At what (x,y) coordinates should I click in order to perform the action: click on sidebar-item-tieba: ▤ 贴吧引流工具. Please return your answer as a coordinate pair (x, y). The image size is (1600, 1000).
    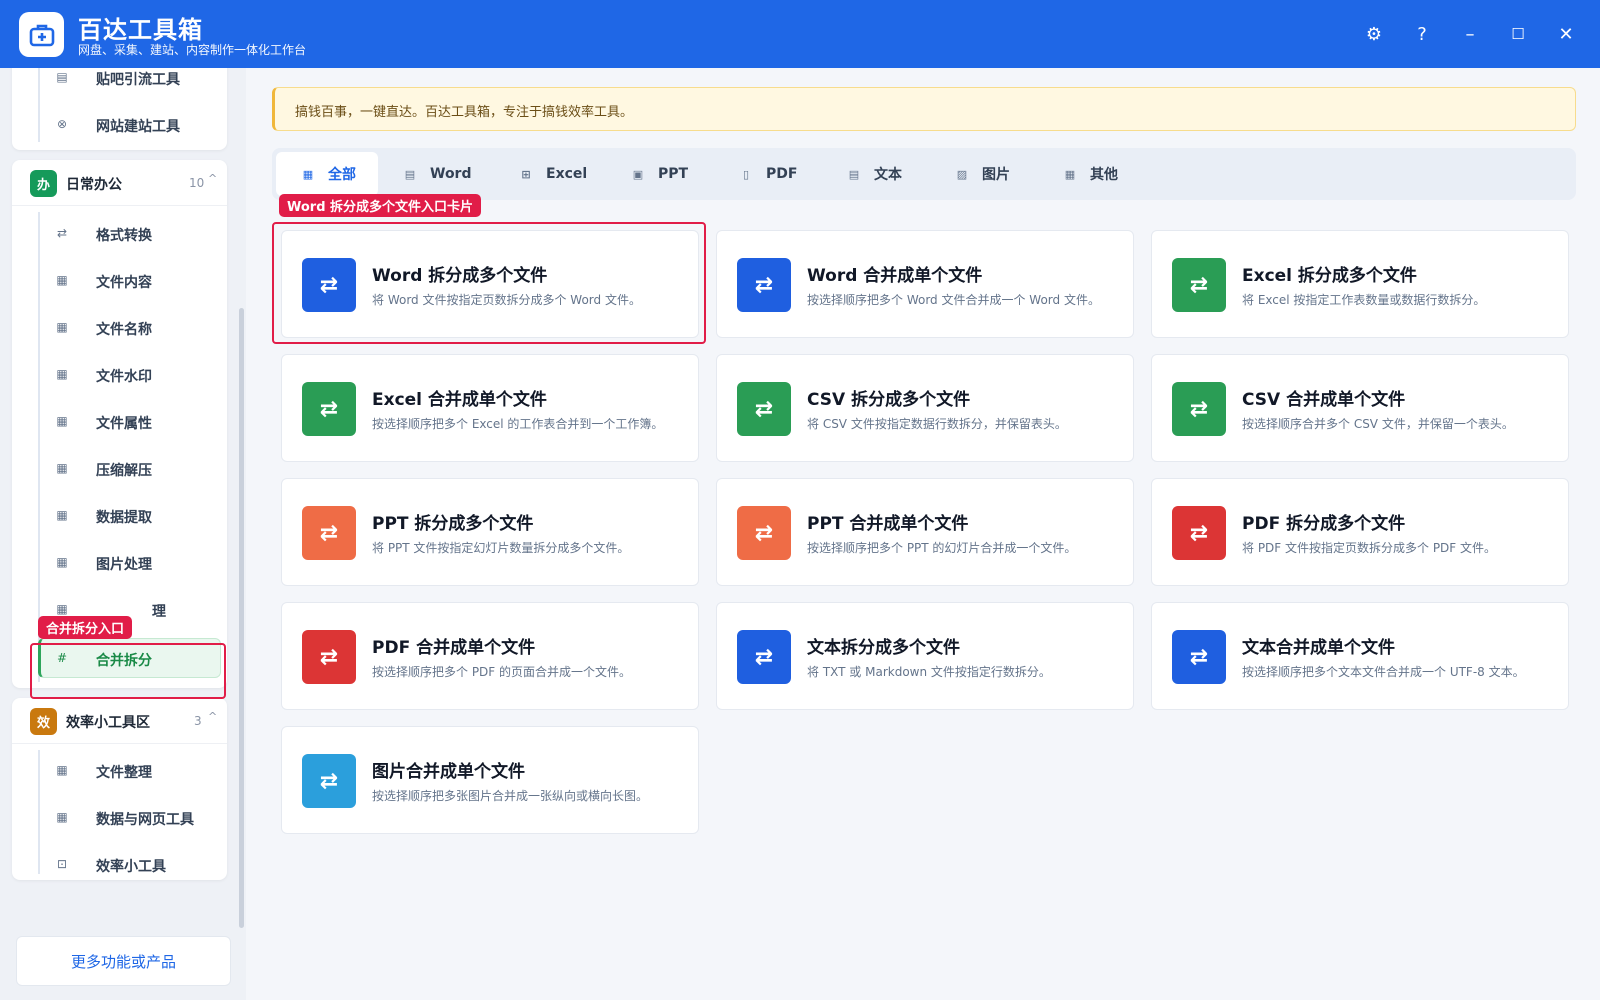
    Looking at the image, I should click on (129, 83).